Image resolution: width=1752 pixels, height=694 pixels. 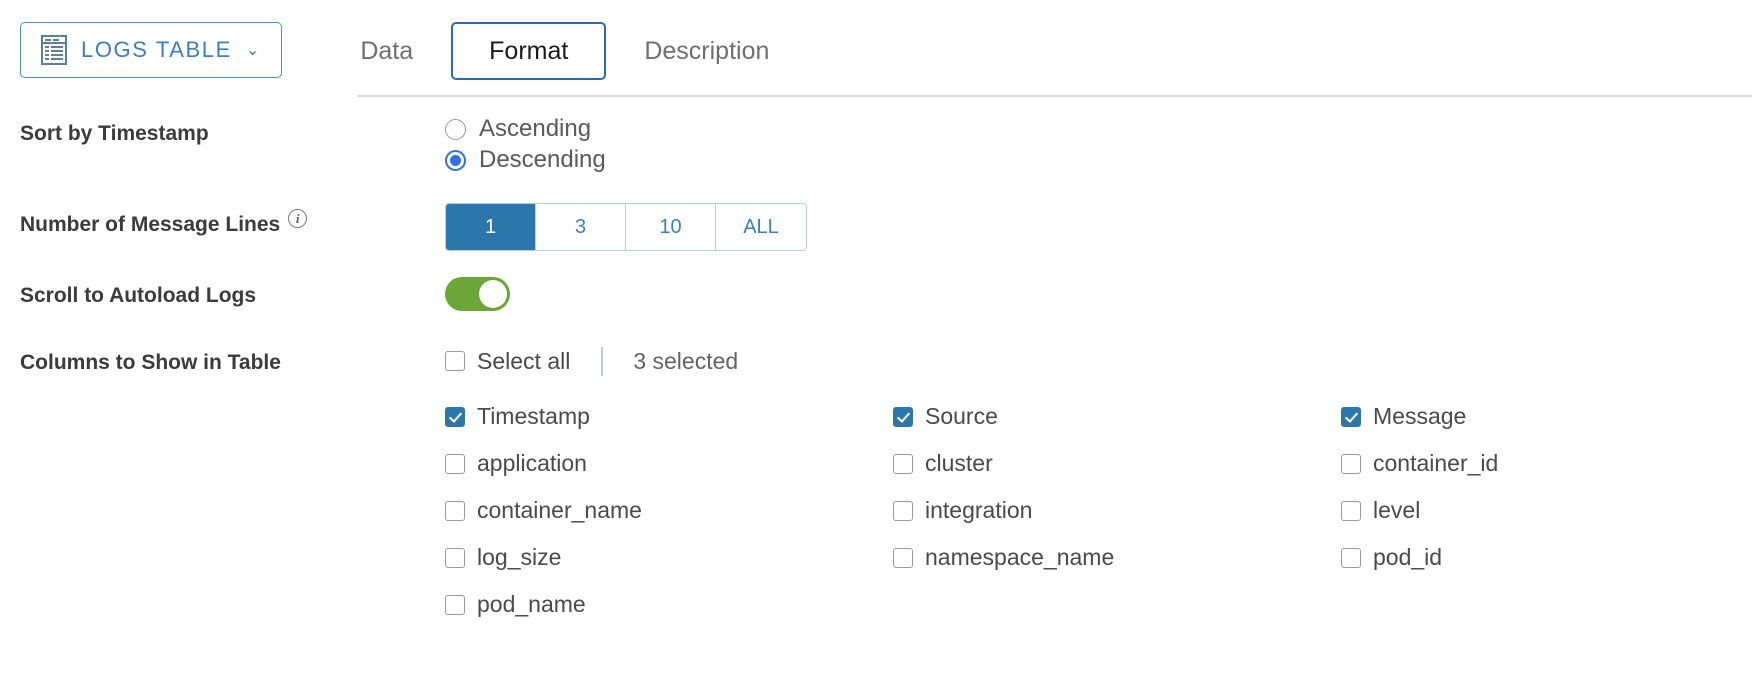 I want to click on source-selector-label: LOGS TABLE, so click(x=156, y=49).